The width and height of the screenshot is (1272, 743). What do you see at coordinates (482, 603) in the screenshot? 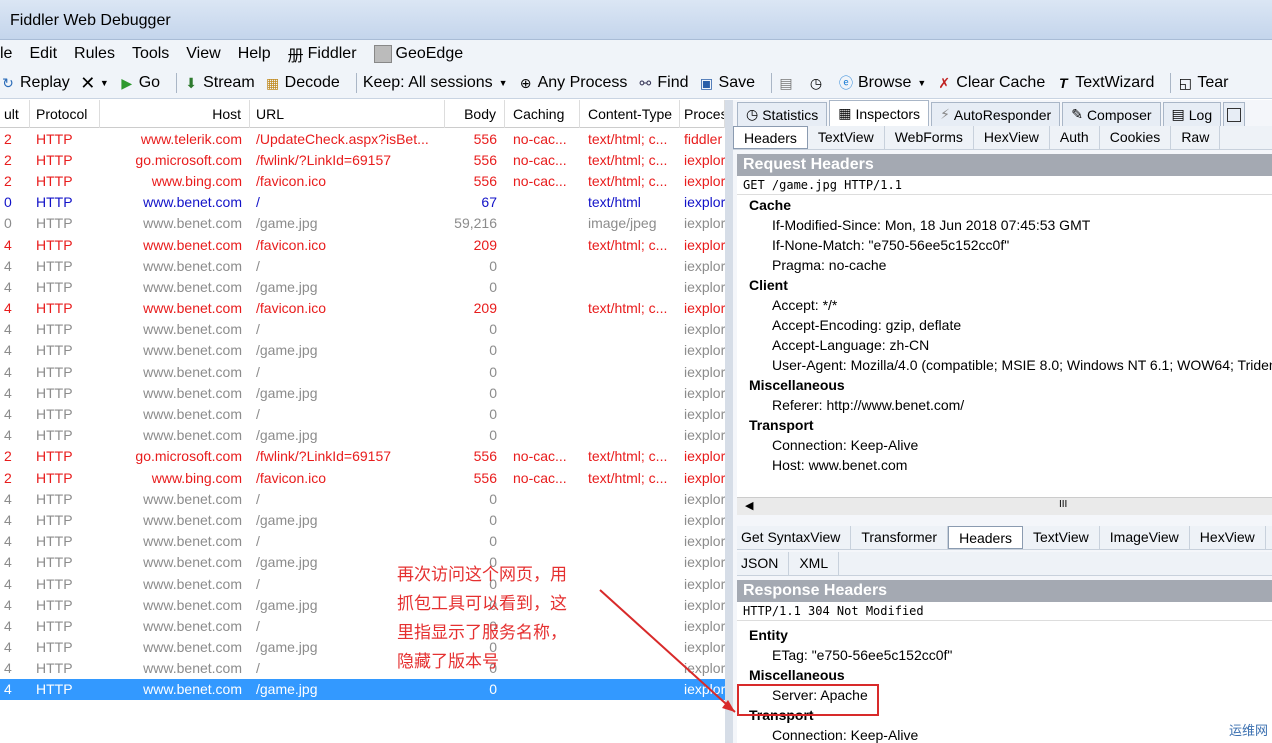
I see `annotation-line: 抓包工具可以看到，这` at bounding box center [482, 603].